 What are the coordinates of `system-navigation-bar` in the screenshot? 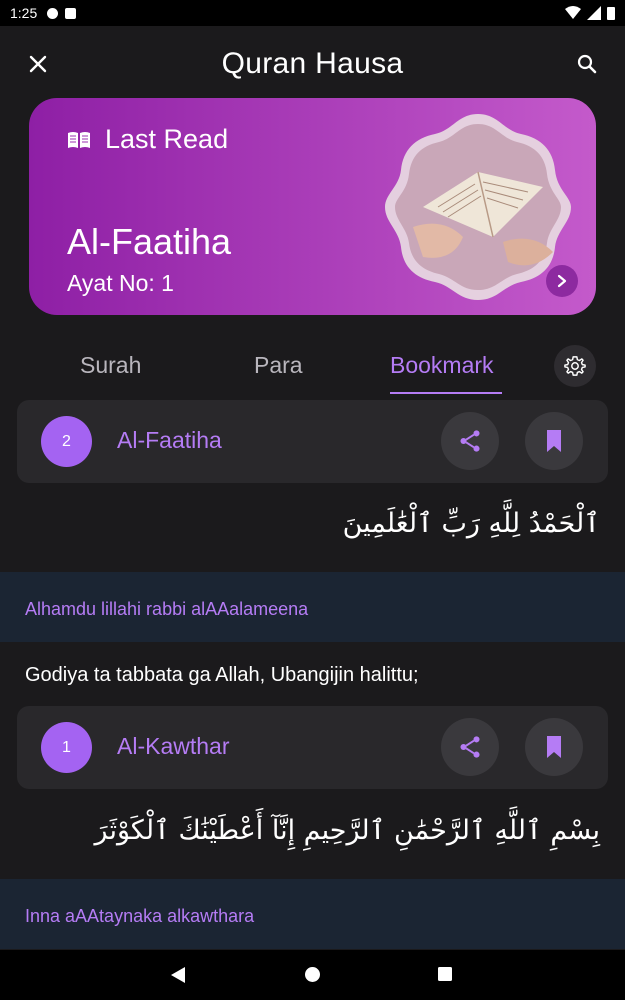 It's located at (312, 975).